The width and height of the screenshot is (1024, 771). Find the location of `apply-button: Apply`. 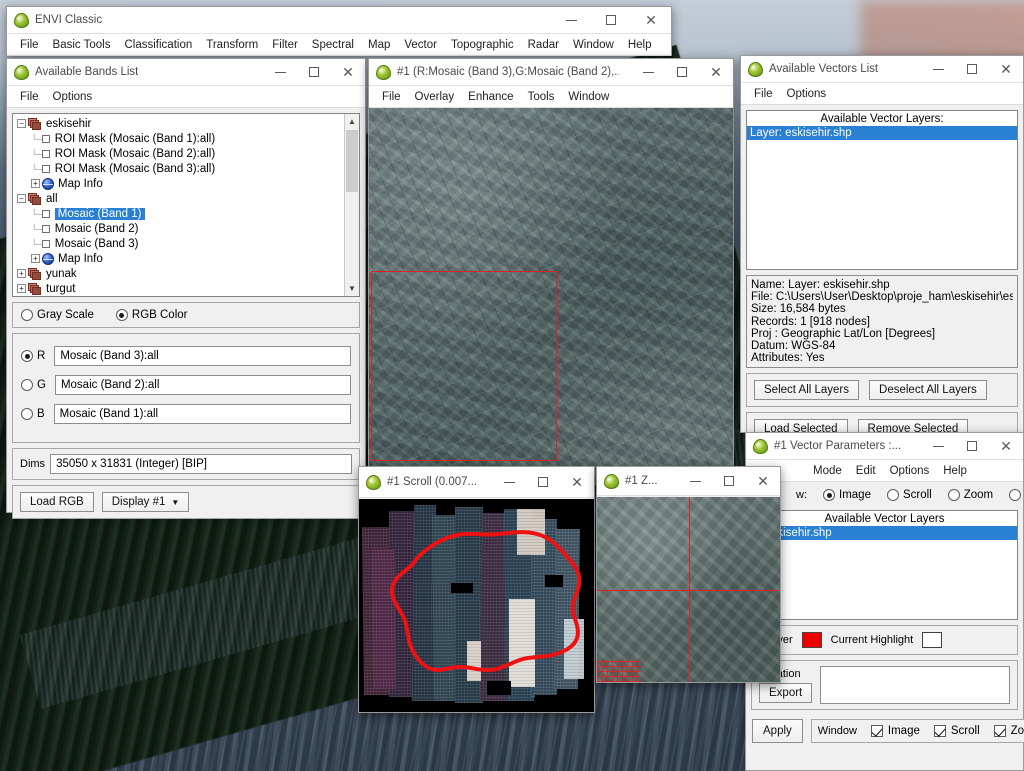

apply-button: Apply is located at coordinates (777, 731).